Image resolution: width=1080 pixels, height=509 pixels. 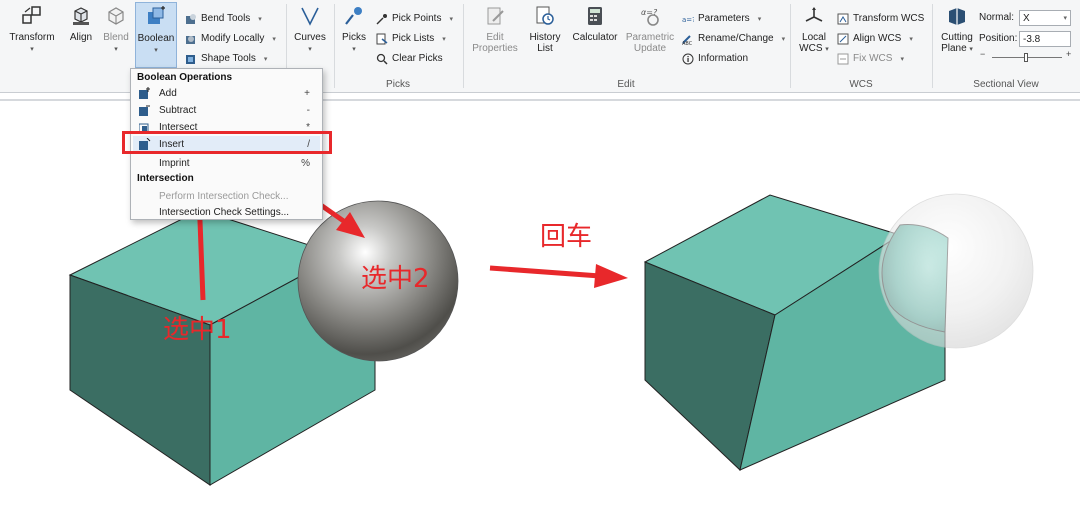 I want to click on blend-button: Blend ▾, so click(x=116, y=29).